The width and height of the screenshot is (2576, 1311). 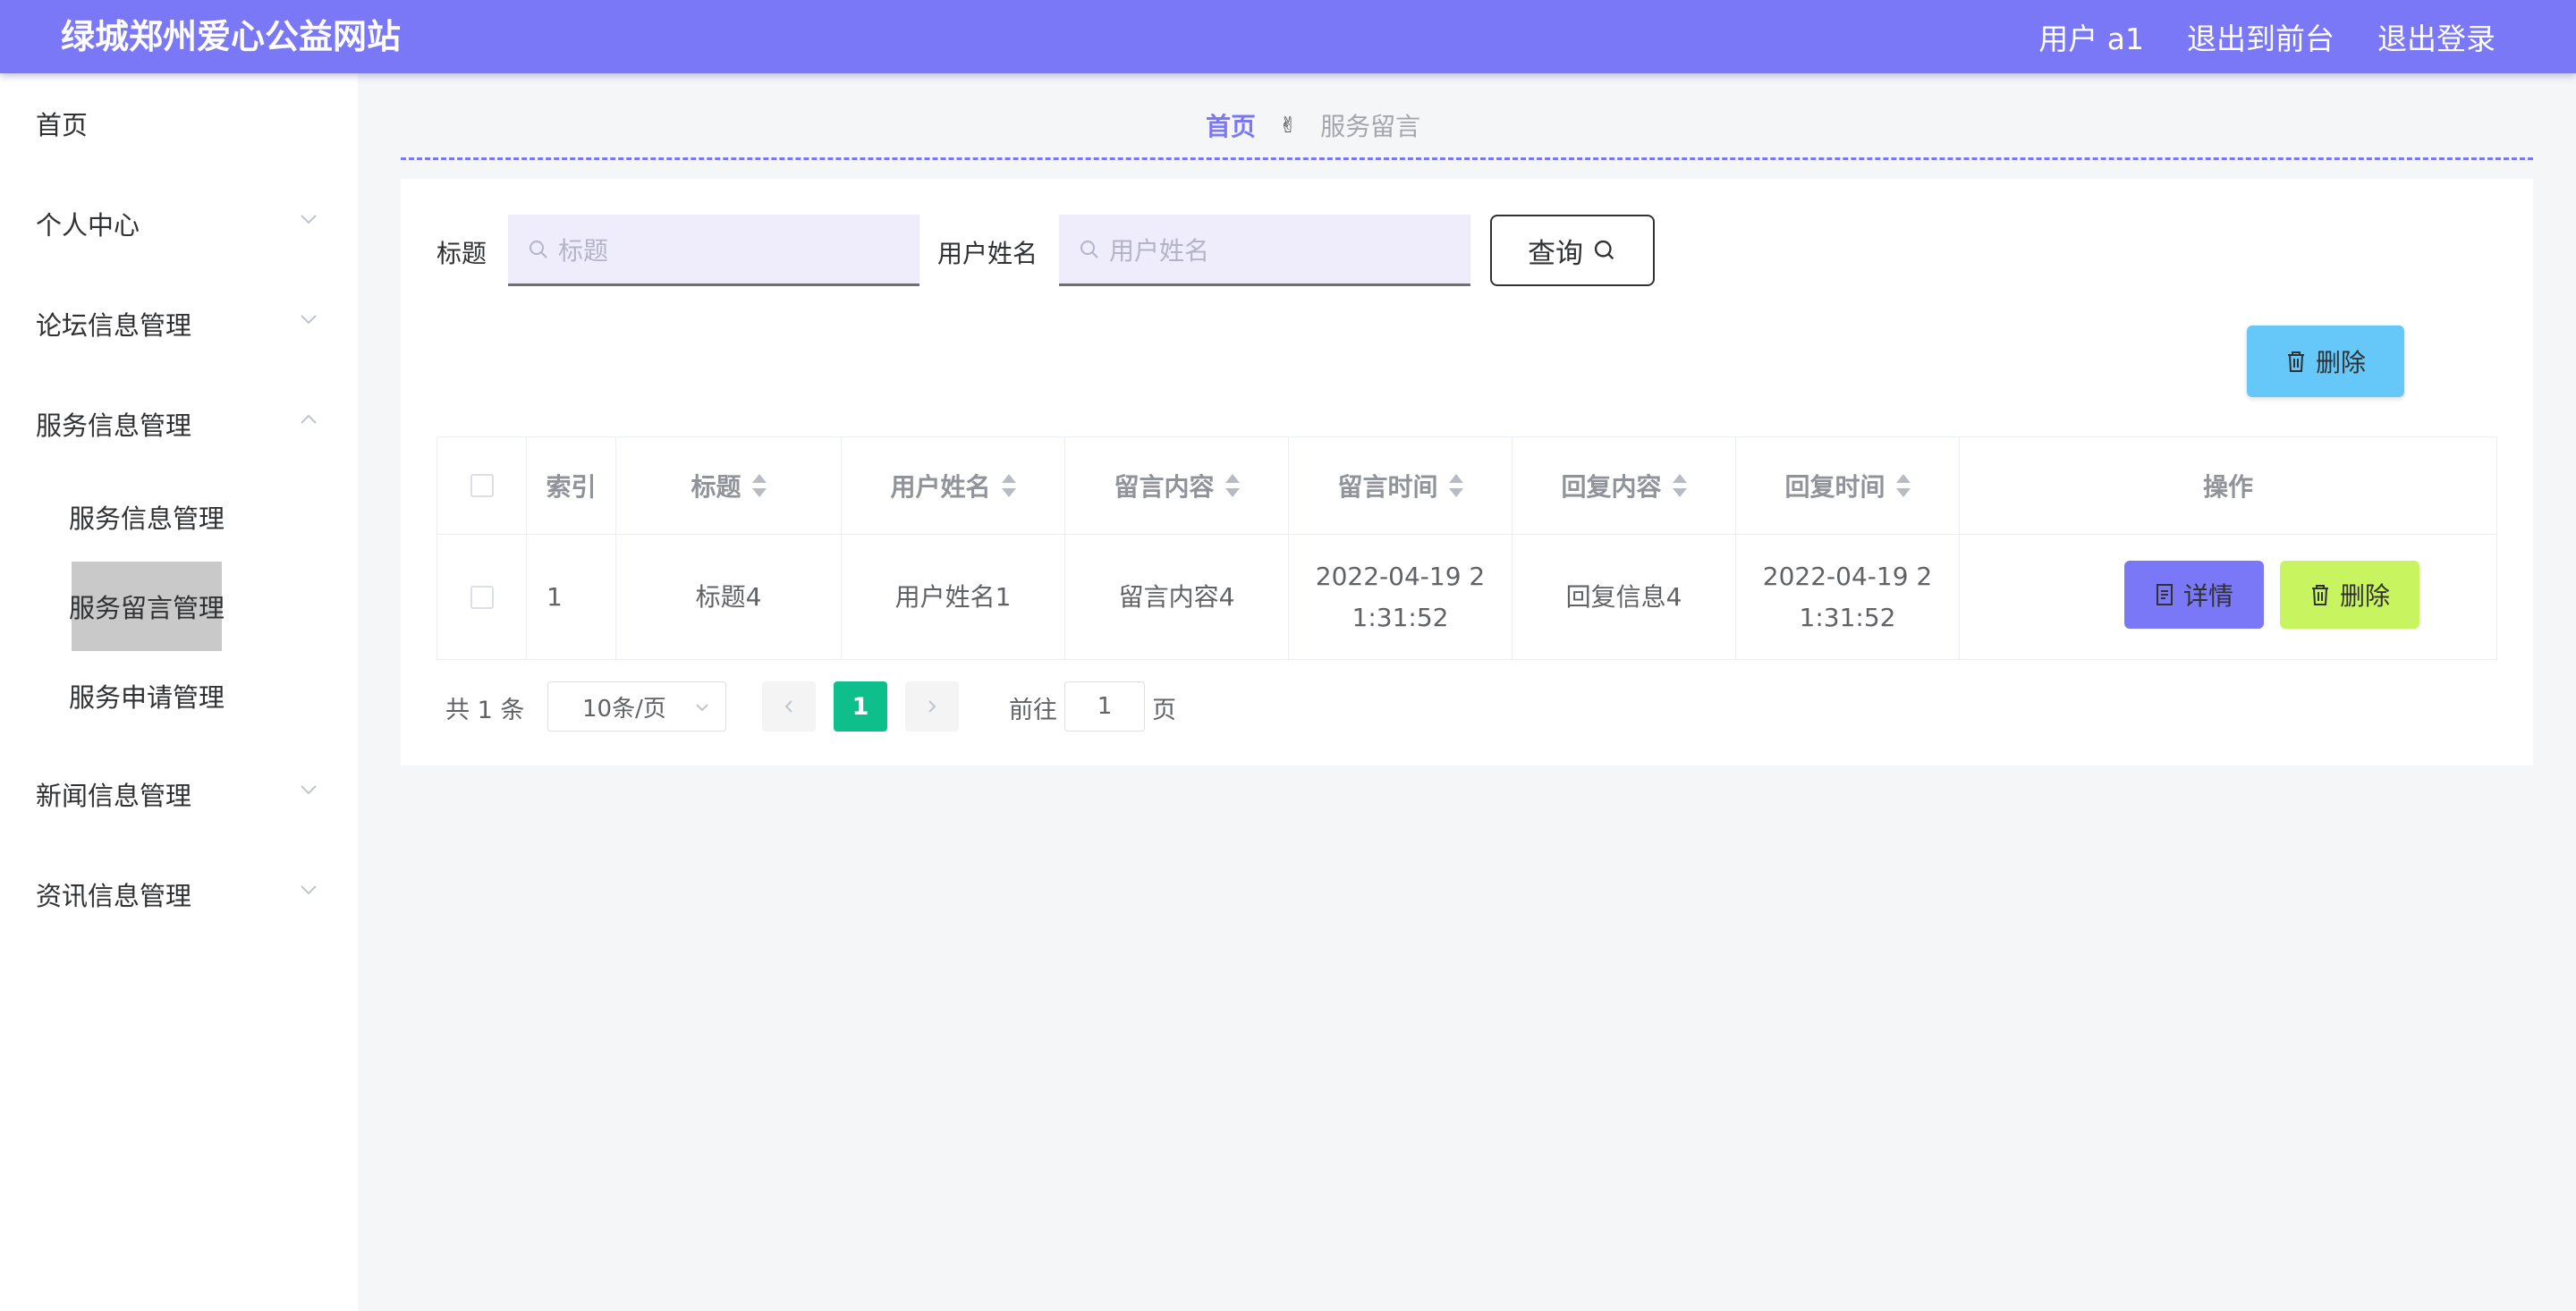 I want to click on title-search-input: 标题, so click(x=713, y=250).